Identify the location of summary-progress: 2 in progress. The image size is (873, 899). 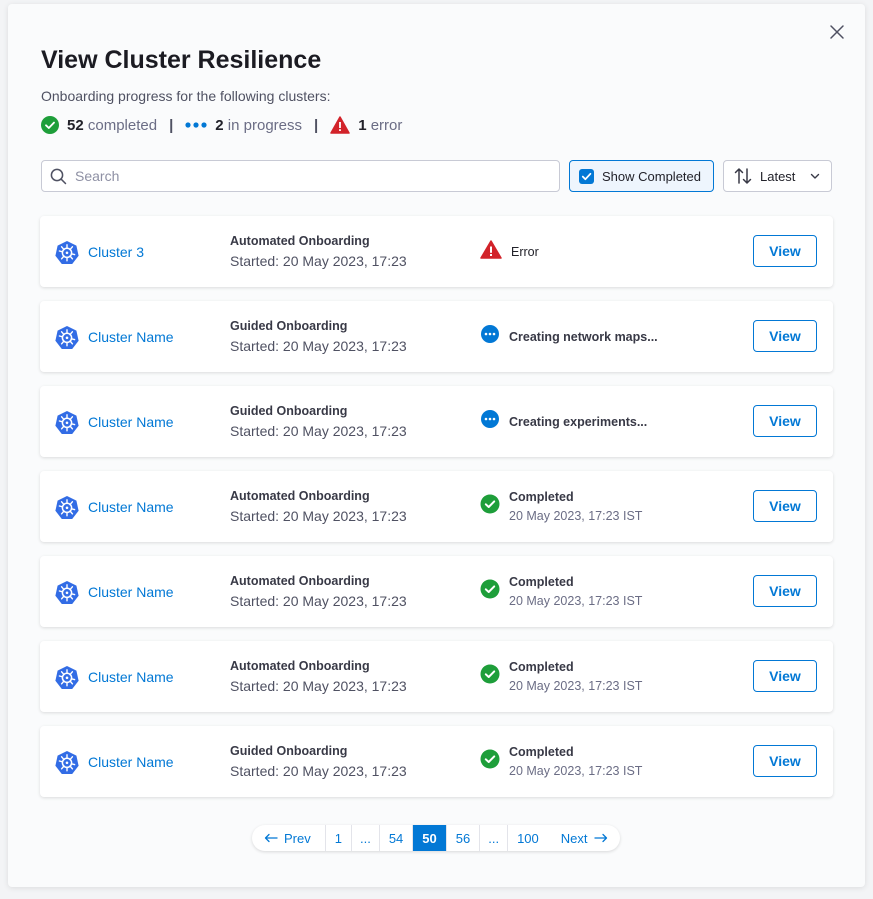
(243, 125).